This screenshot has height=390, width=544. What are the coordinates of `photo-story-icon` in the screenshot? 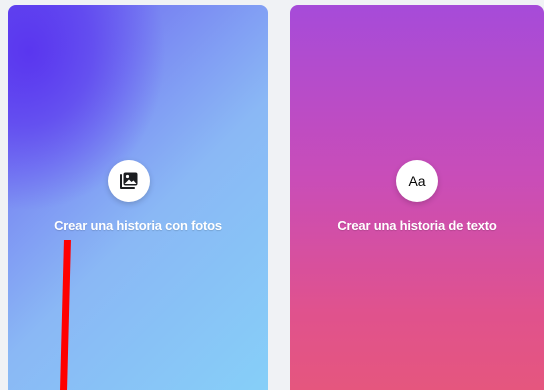 It's located at (129, 180).